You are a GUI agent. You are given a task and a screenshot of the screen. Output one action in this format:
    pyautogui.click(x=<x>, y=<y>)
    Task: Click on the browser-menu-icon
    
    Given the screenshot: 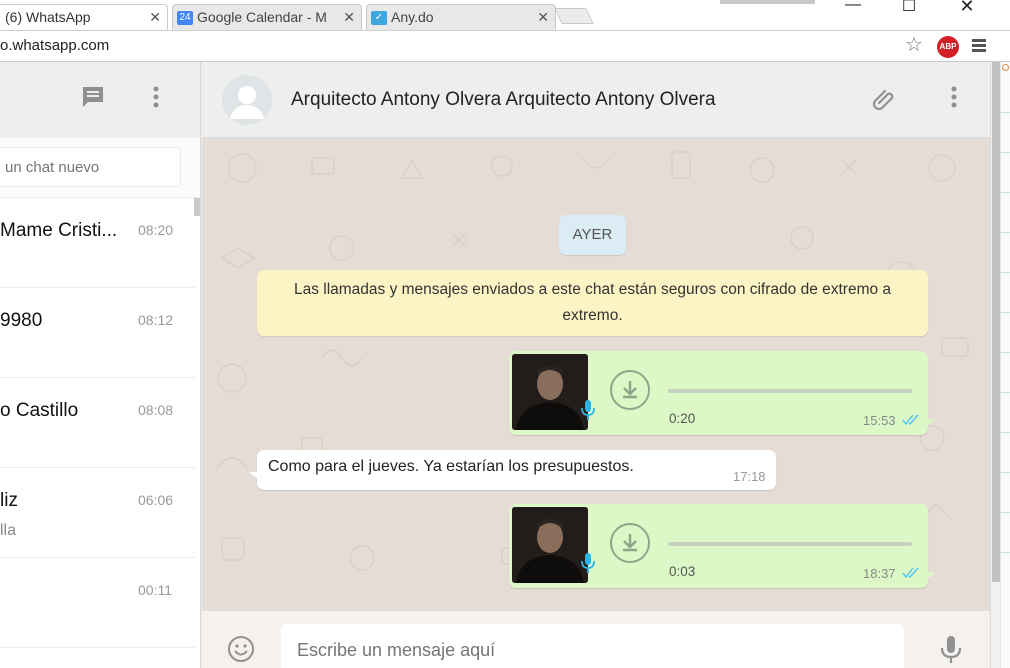 What is the action you would take?
    pyautogui.click(x=979, y=46)
    